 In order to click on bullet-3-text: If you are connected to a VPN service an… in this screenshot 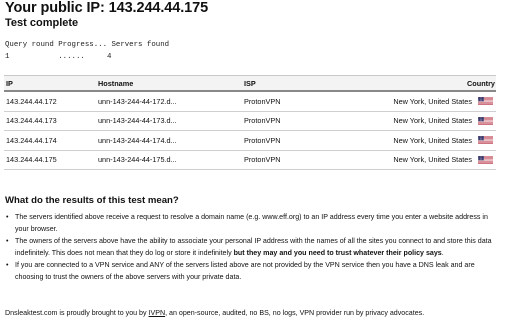, I will do `click(245, 271)`.